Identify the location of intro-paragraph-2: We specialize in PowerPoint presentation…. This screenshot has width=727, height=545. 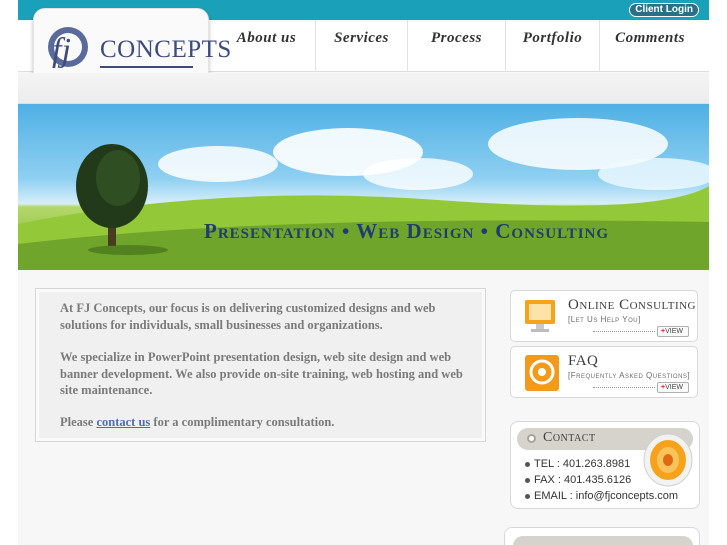
(261, 373).